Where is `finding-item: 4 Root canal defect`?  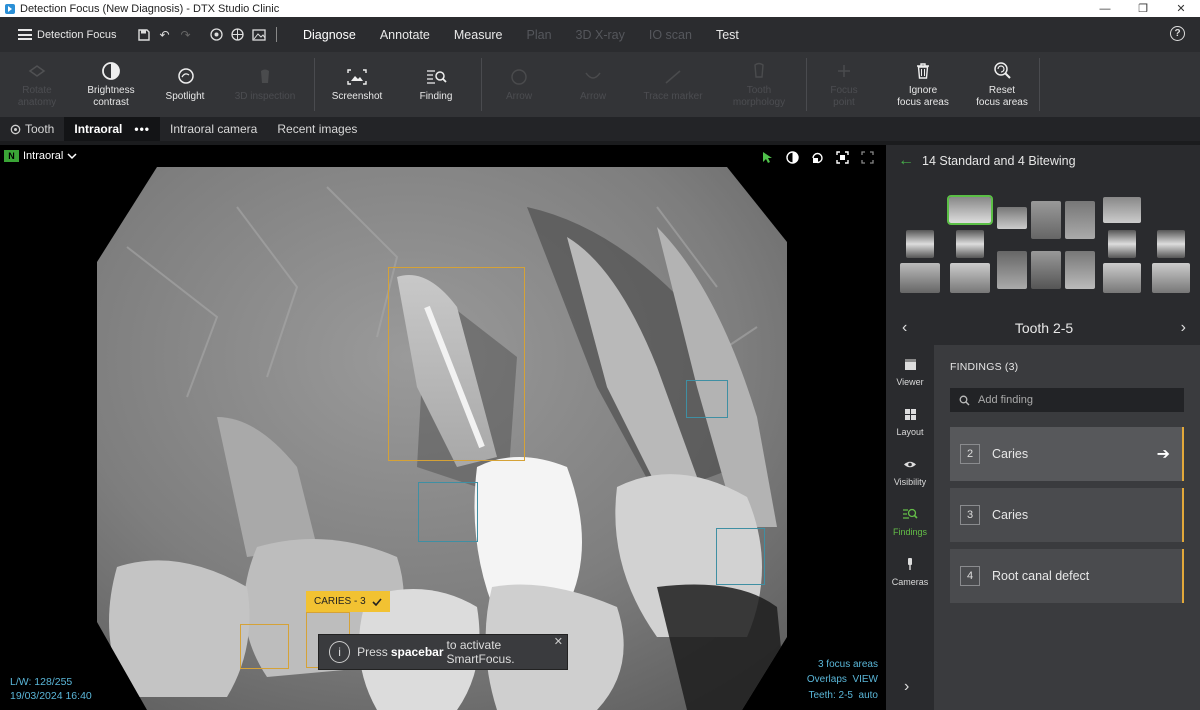
finding-item: 4 Root canal defect is located at coordinates (1067, 576).